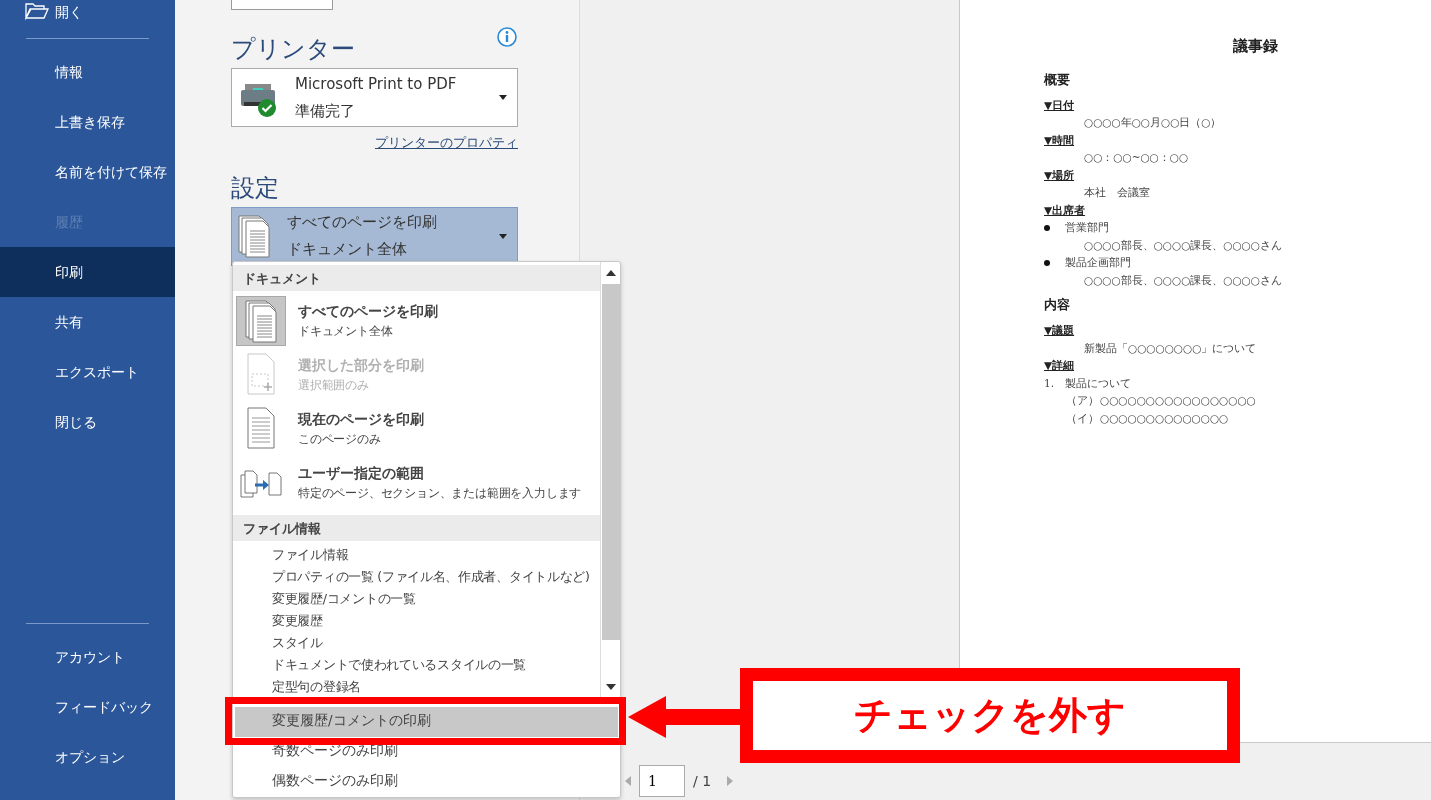  I want to click on menu-item: 変更履歴/コメントの一覧, so click(416, 599).